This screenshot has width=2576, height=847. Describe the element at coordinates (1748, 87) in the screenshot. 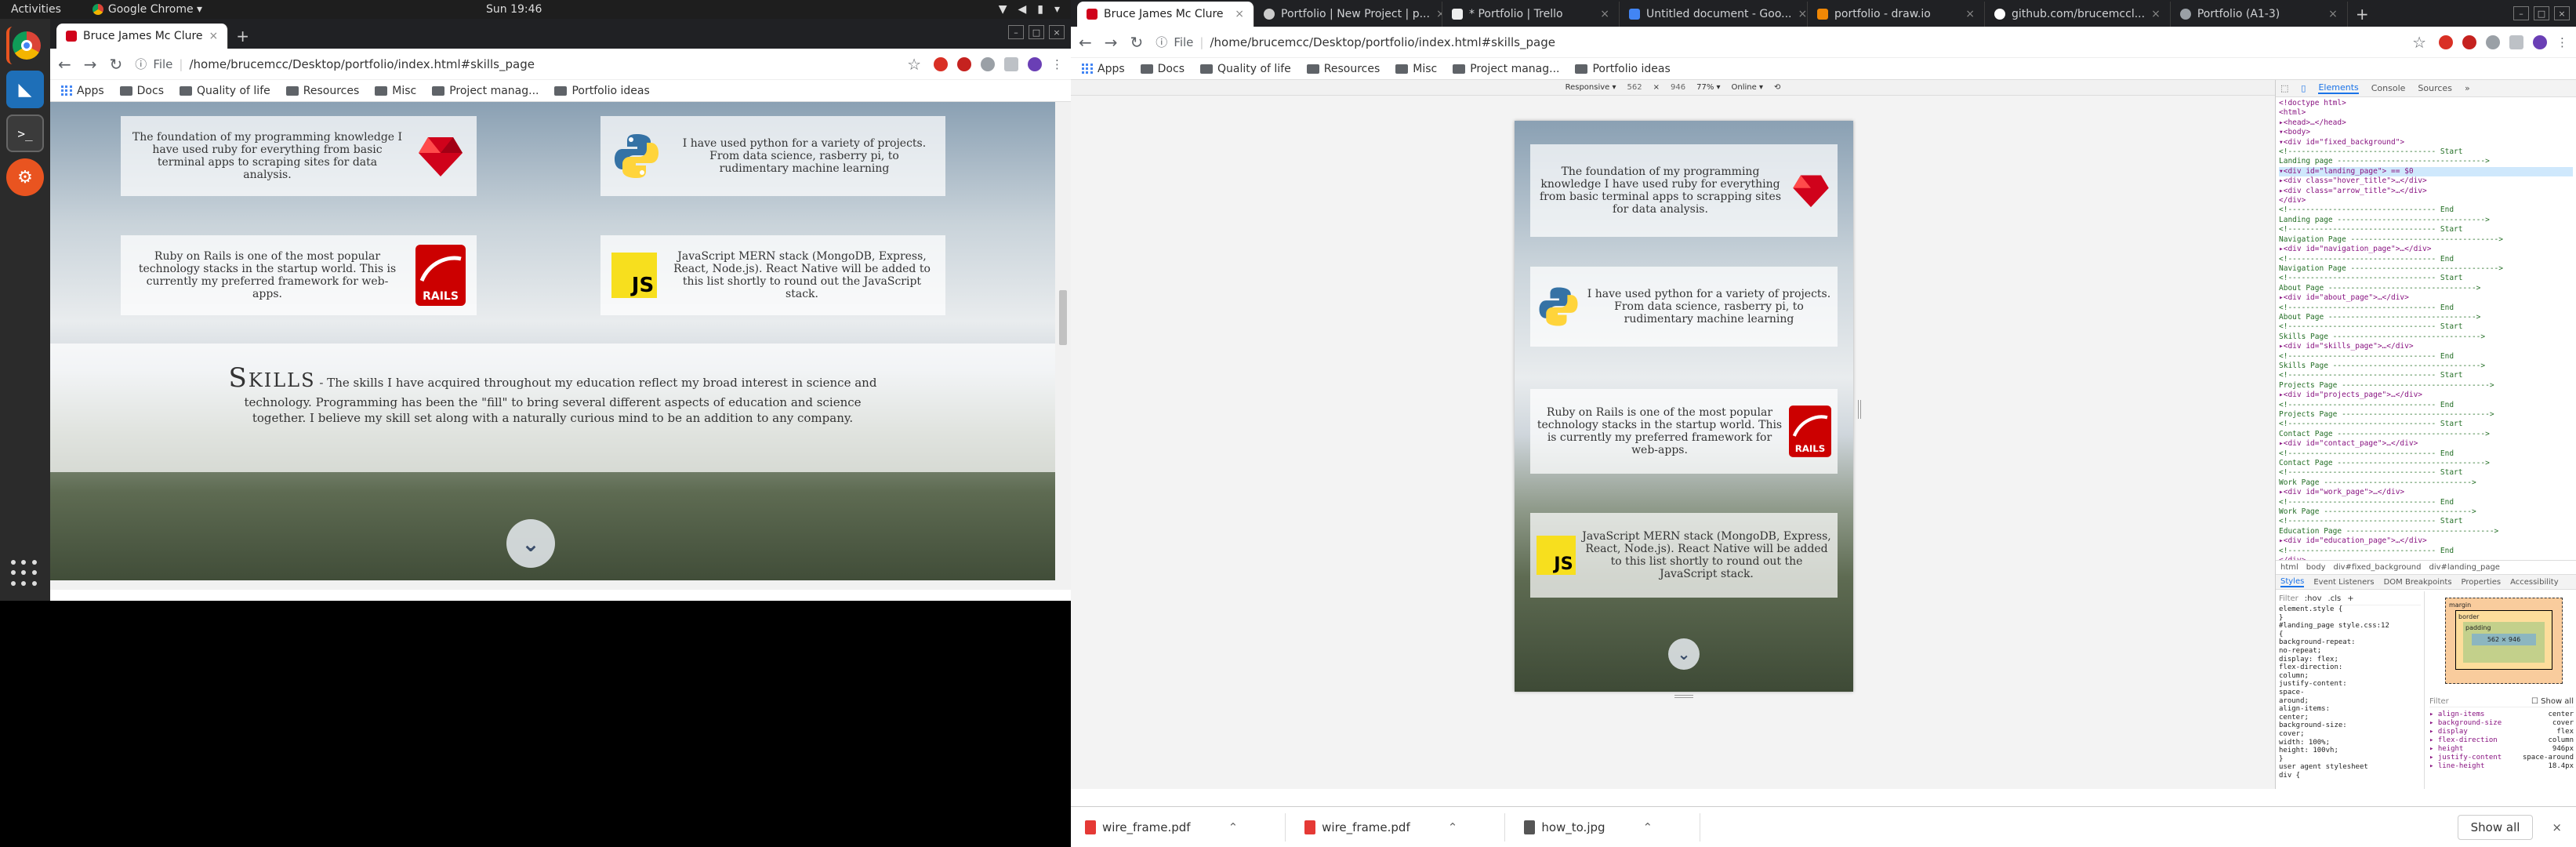

I see `network-select: Online ▾` at that location.